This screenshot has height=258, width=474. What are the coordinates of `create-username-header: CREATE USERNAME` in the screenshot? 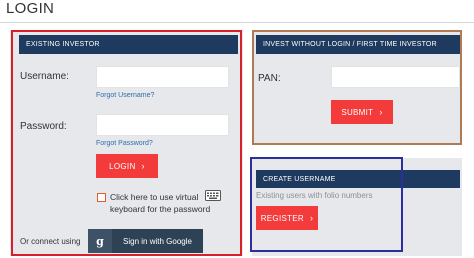 It's located at (358, 179).